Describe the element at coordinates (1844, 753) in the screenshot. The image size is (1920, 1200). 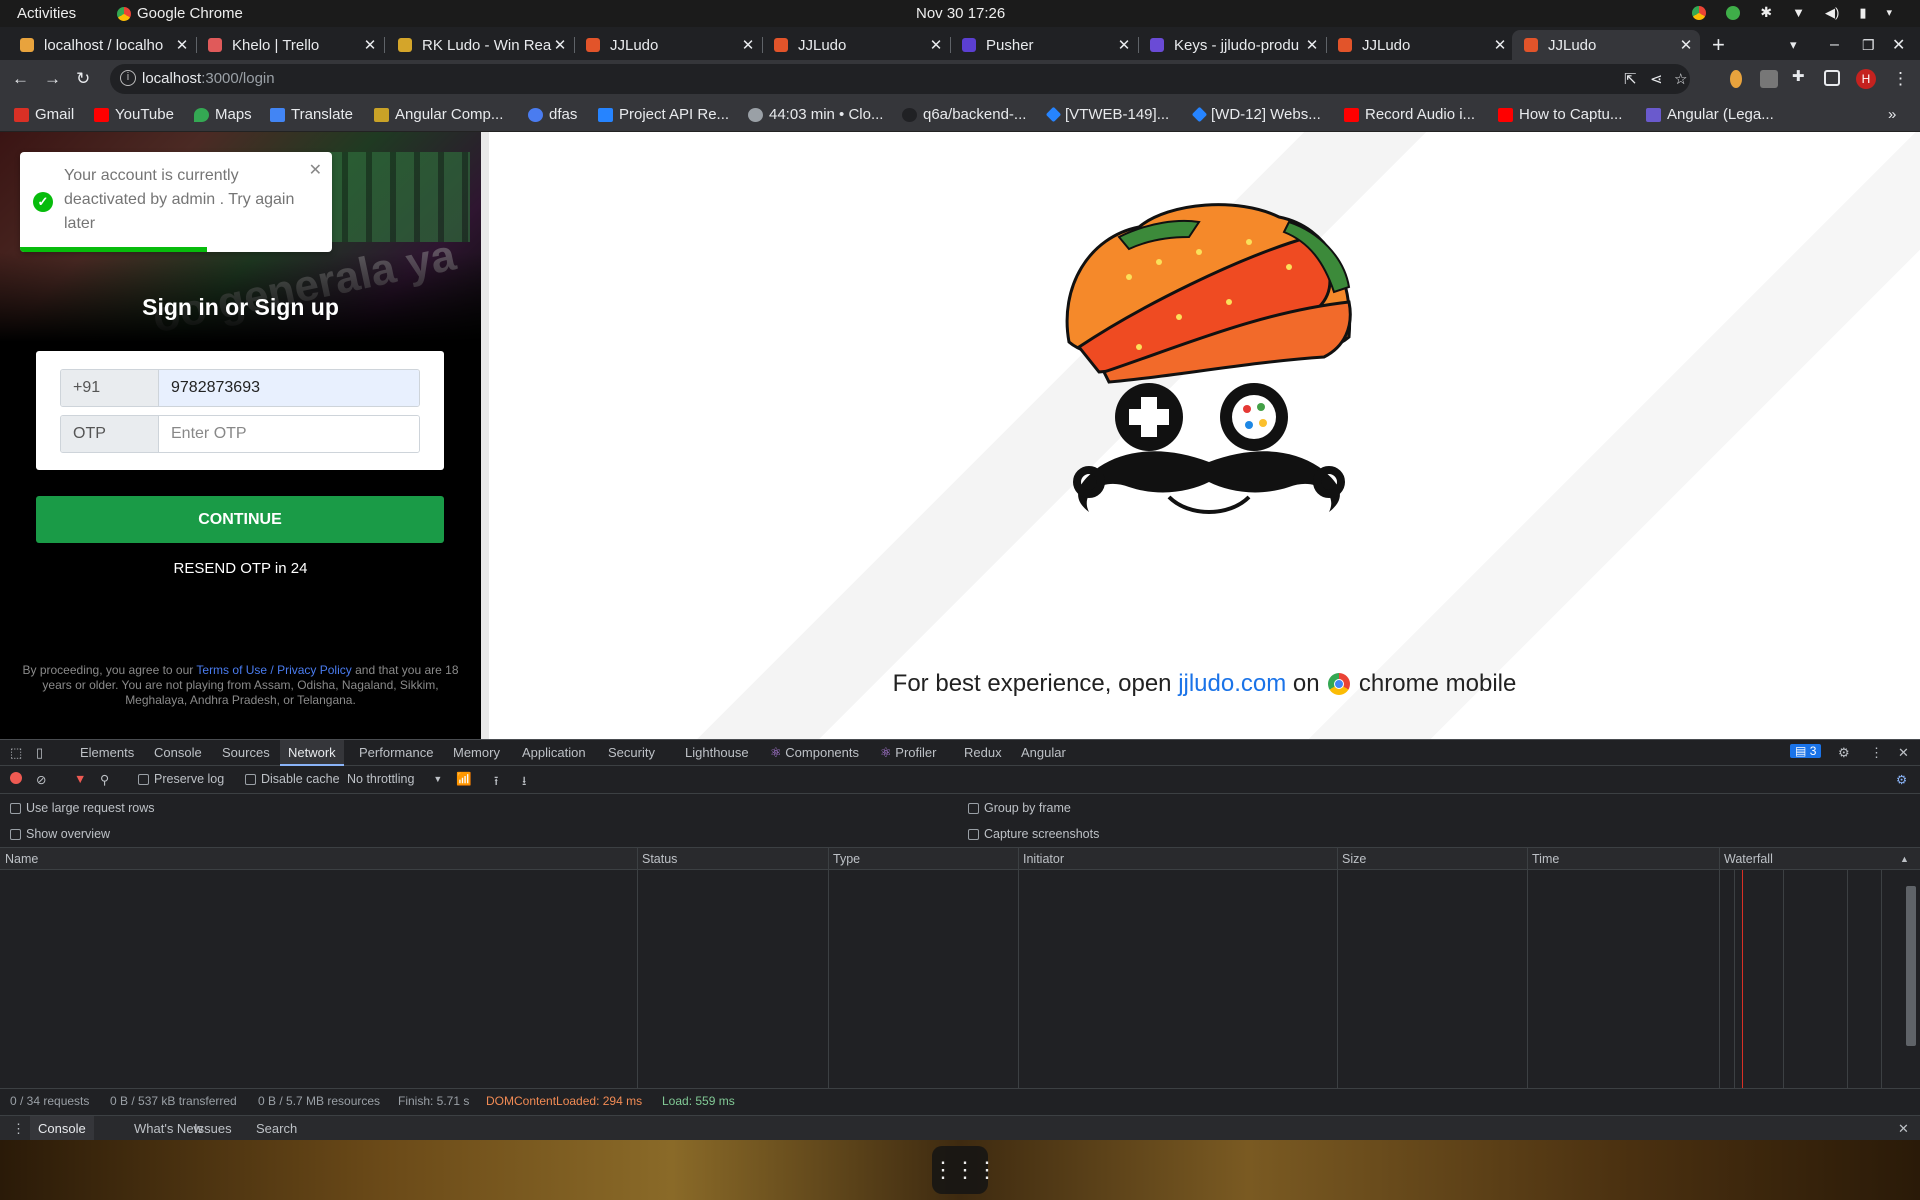
I see `settings-gear-icon: ⚙` at that location.